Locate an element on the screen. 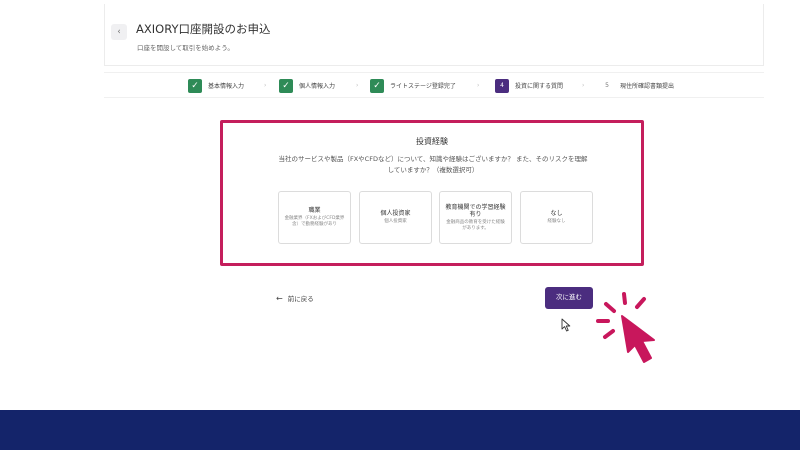 This screenshot has width=800, height=450. step-label: 投資に関する質問 is located at coordinates (539, 86).